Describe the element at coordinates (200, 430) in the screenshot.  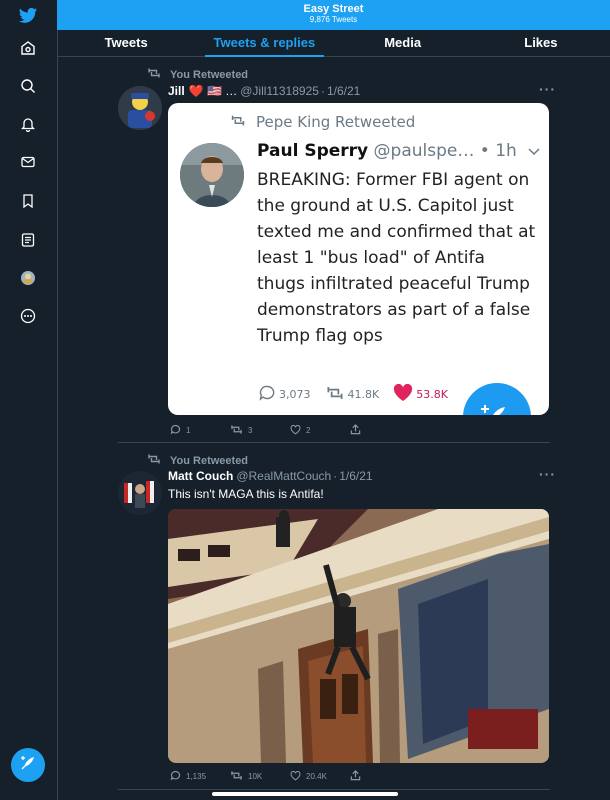
I see `reply-button: 1` at that location.